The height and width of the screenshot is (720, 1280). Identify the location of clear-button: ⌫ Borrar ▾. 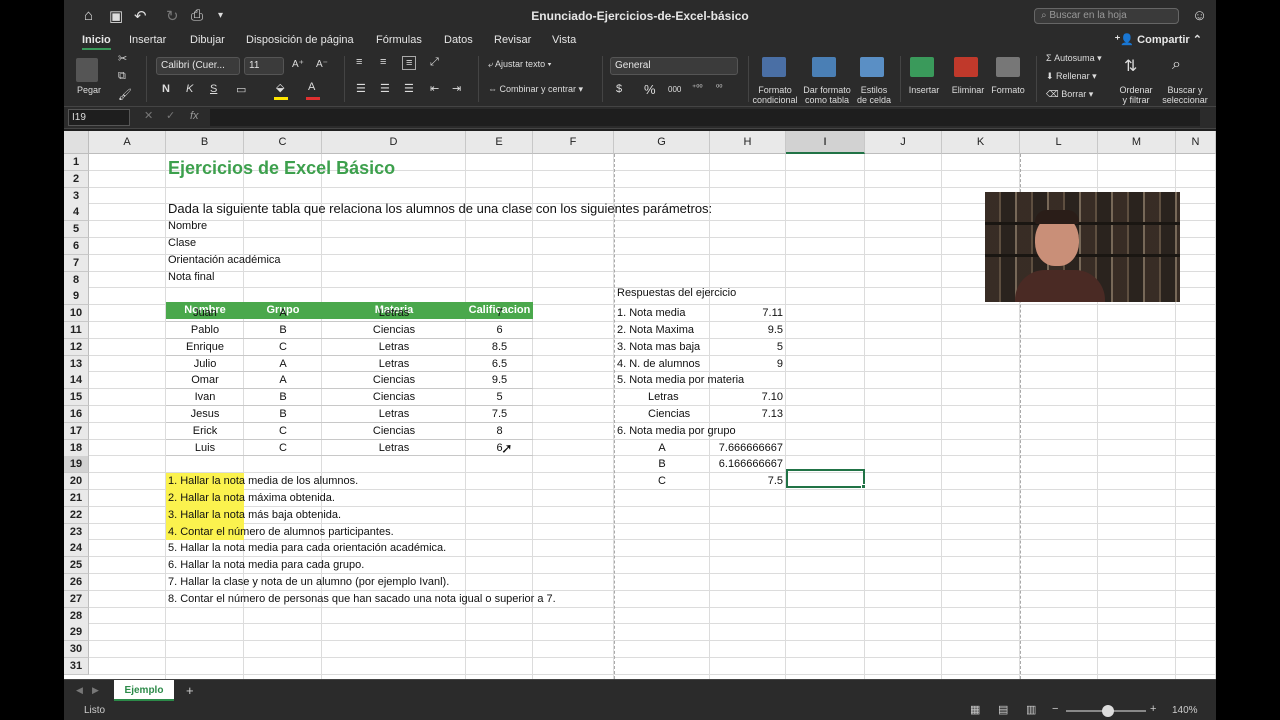
(1069, 94).